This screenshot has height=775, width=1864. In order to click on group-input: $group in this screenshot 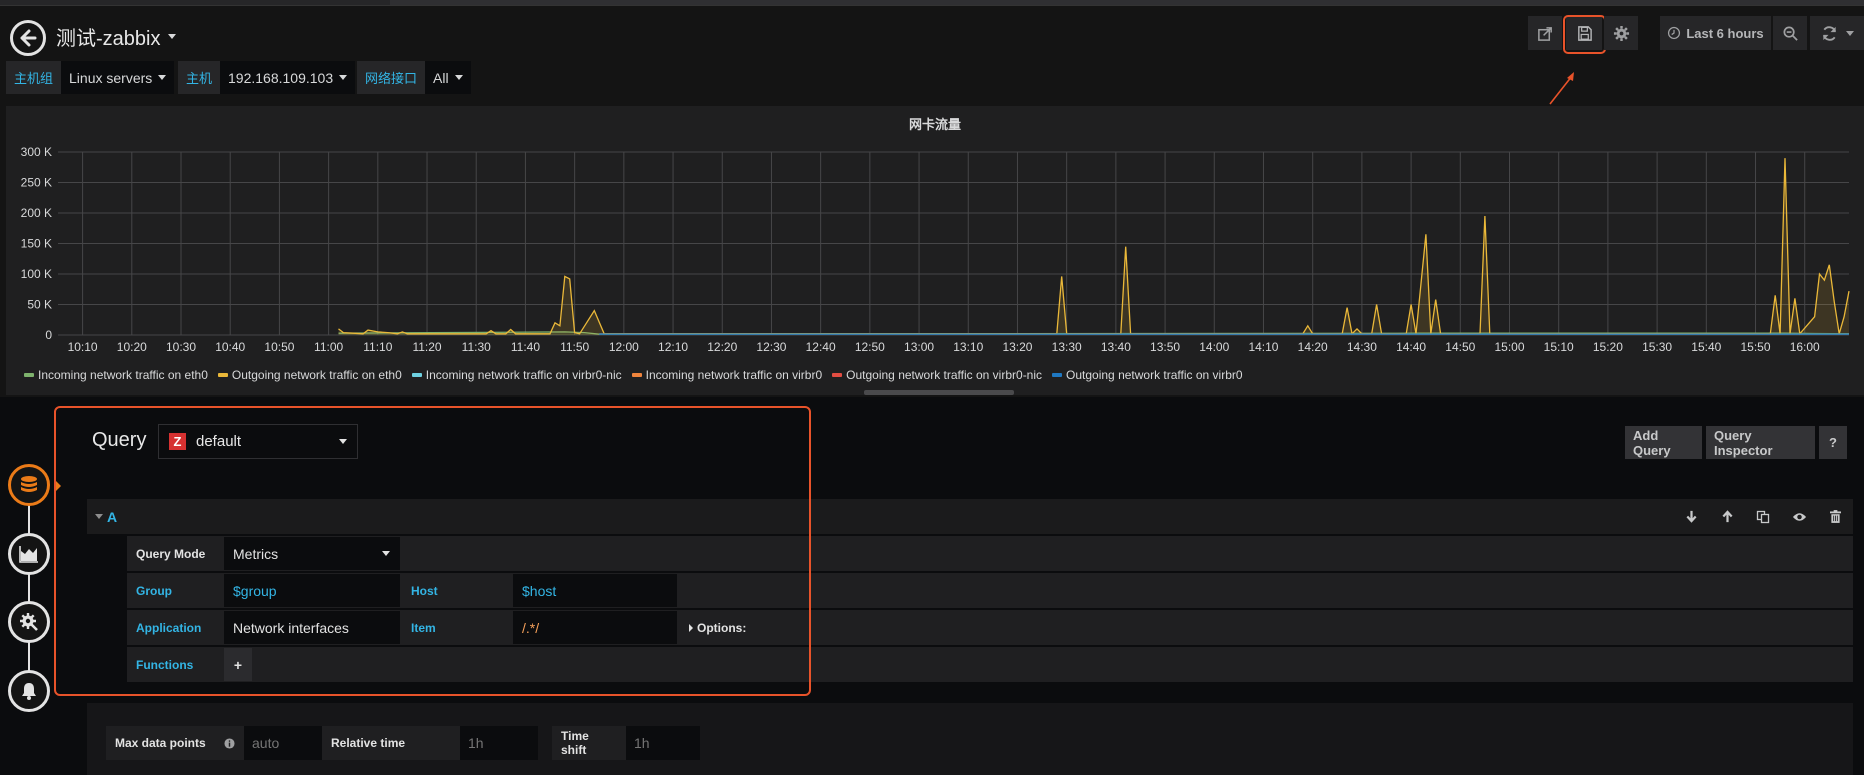, I will do `click(312, 590)`.